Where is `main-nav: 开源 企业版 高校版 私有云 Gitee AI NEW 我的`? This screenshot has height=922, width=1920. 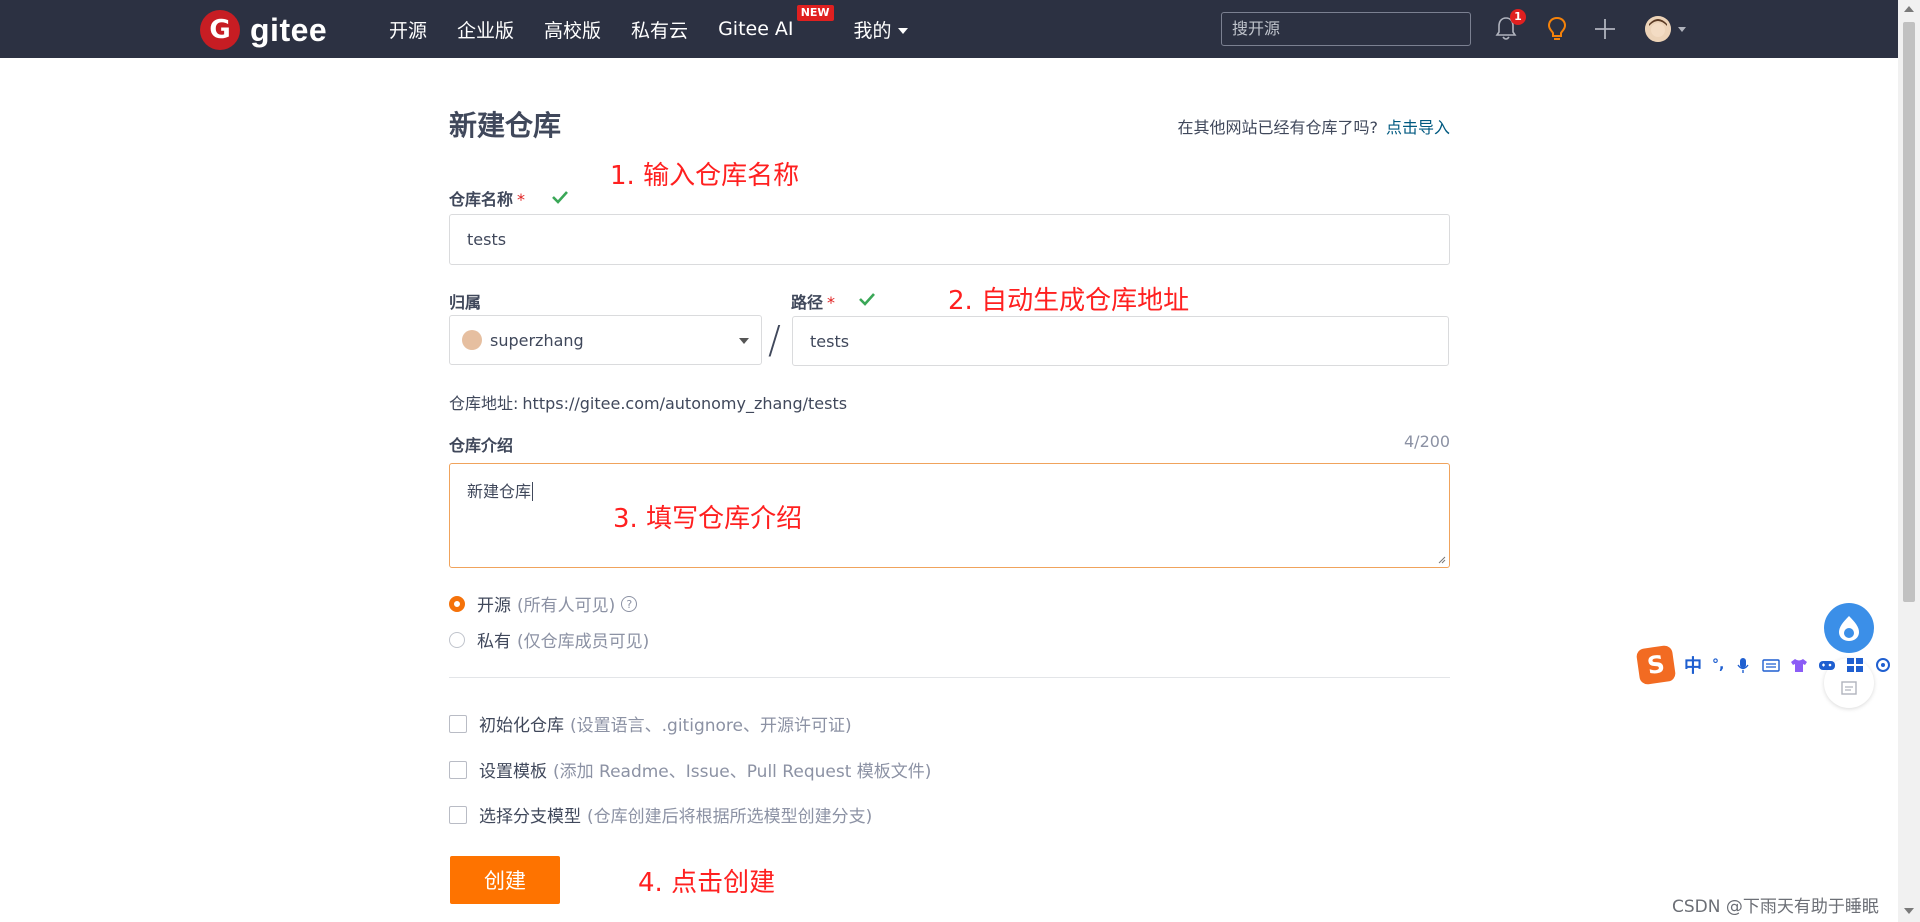
main-nav: 开源 企业版 高校版 私有云 Gitee AI NEW 我的 is located at coordinates (663, 29).